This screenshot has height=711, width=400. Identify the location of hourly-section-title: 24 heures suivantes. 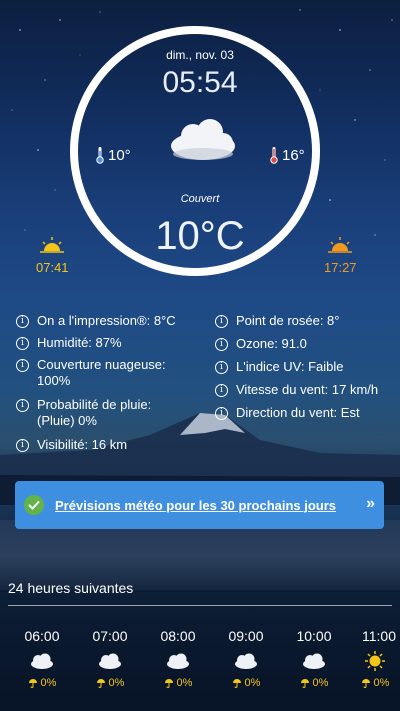
(71, 588).